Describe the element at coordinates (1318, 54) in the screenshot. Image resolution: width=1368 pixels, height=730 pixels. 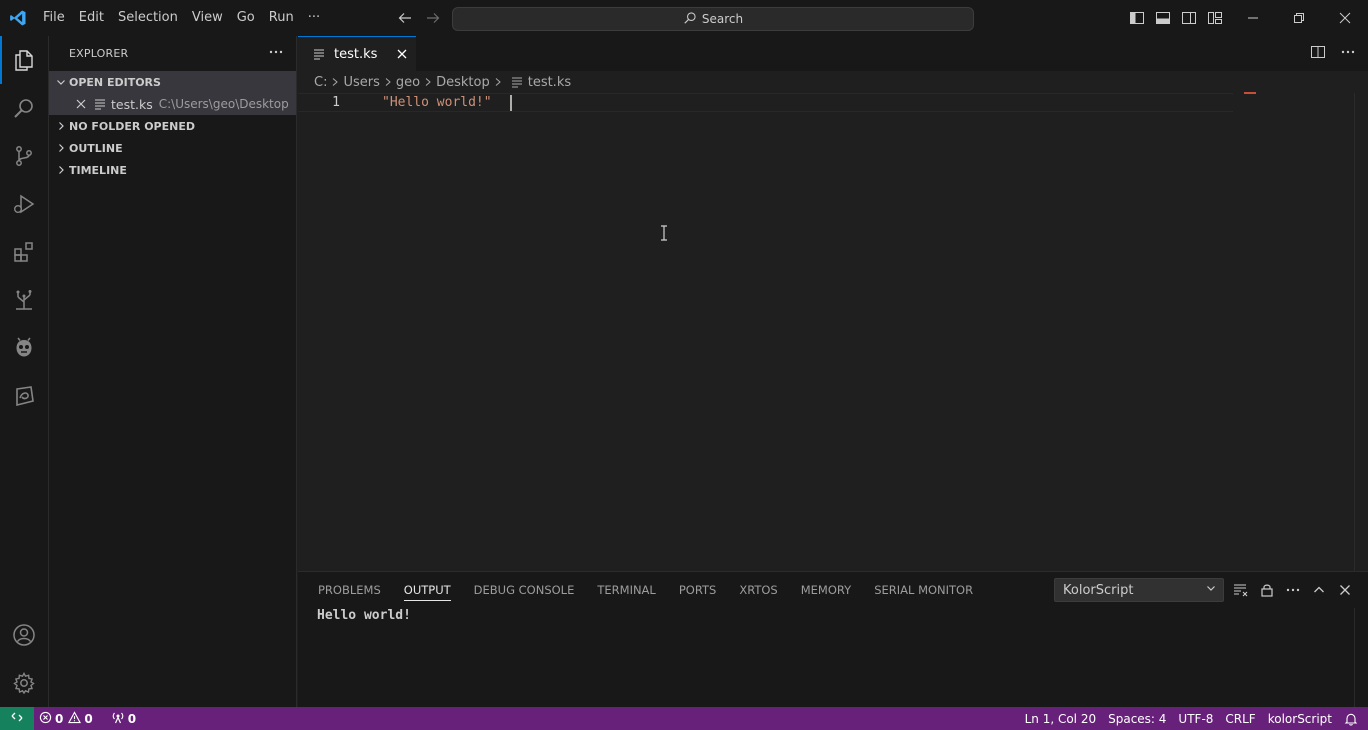
I see `split-editor-icon` at that location.